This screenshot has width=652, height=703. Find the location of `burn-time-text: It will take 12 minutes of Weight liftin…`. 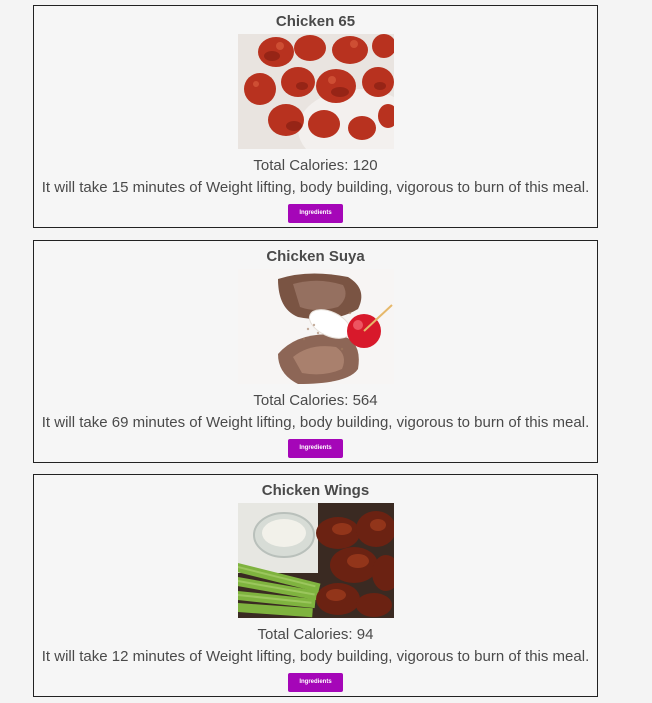

burn-time-text: It will take 12 minutes of Weight liftin… is located at coordinates (315, 656).